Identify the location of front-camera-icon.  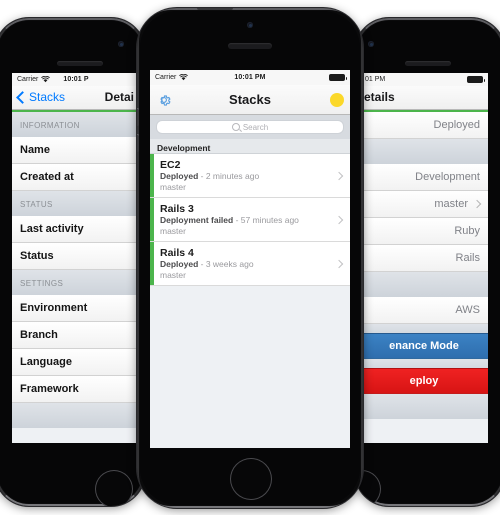
(121, 44).